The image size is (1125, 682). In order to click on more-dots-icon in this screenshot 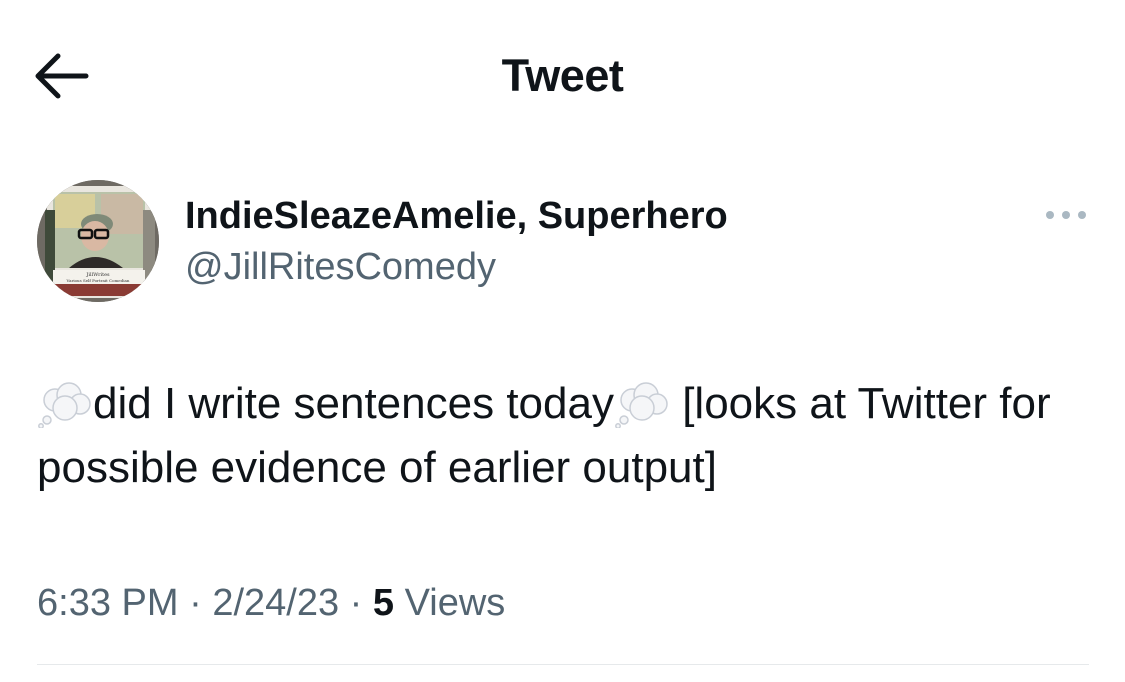, I will do `click(1066, 215)`.